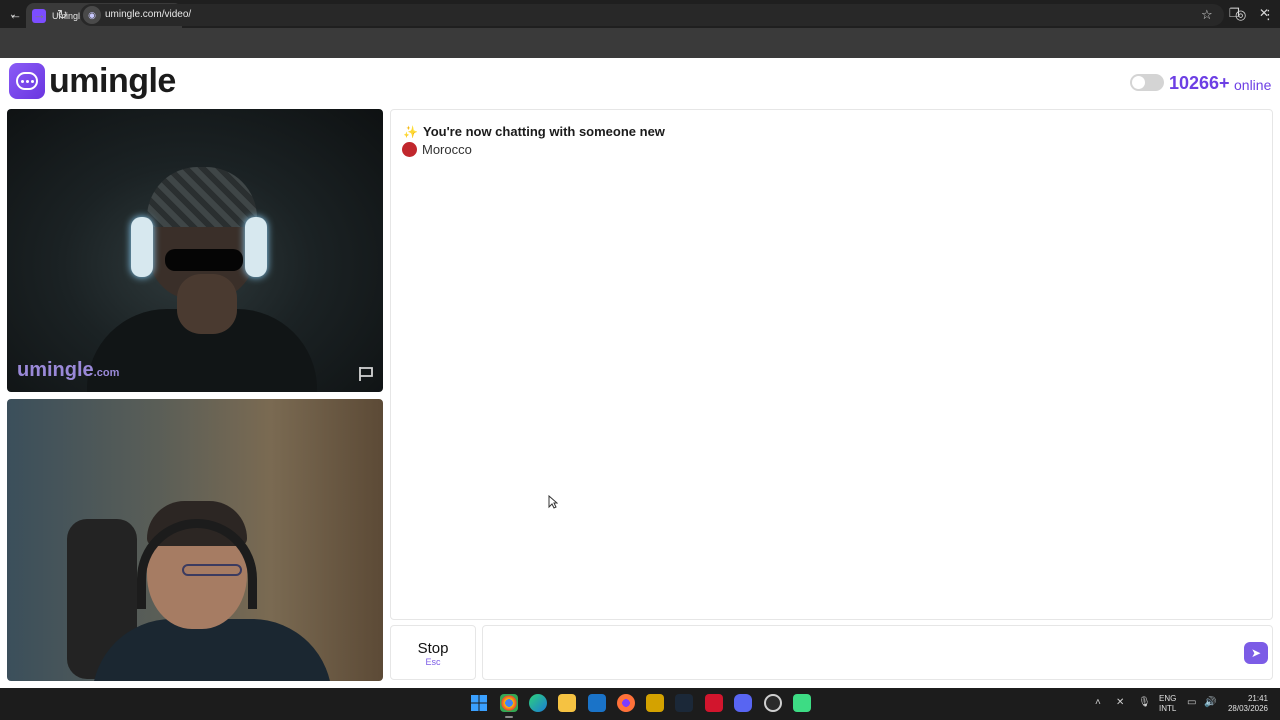 The height and width of the screenshot is (720, 1280). I want to click on stranger-video: umingle.com, so click(195, 250).